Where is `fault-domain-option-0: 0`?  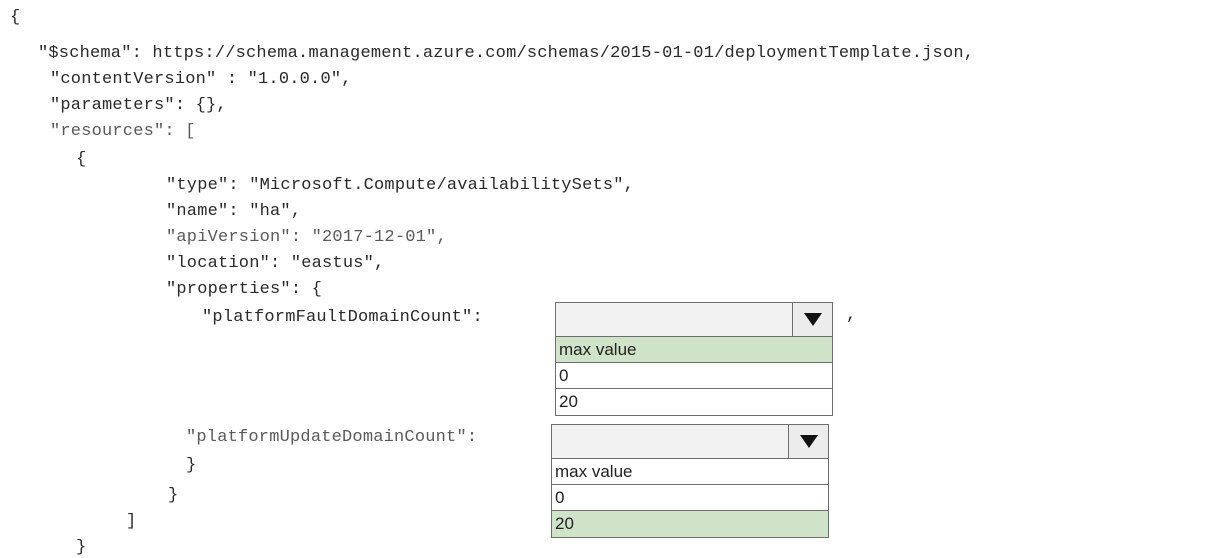
fault-domain-option-0: 0 is located at coordinates (694, 376).